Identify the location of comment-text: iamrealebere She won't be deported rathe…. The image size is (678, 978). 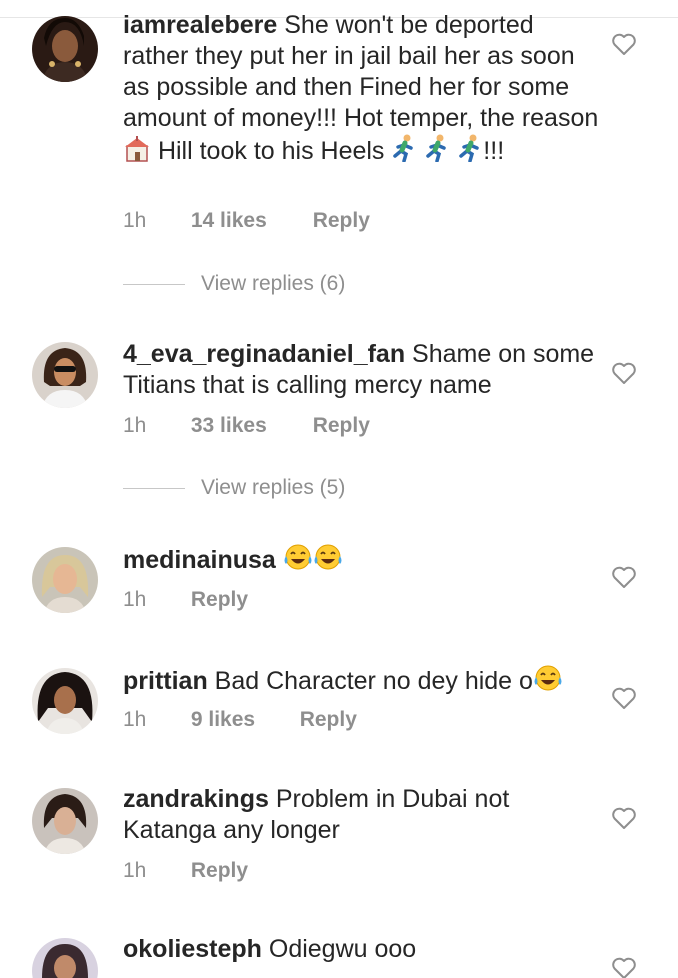
(362, 90).